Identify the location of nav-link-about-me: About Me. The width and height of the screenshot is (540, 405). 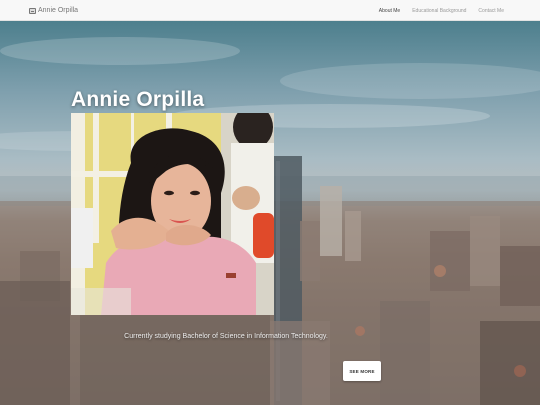
(389, 11).